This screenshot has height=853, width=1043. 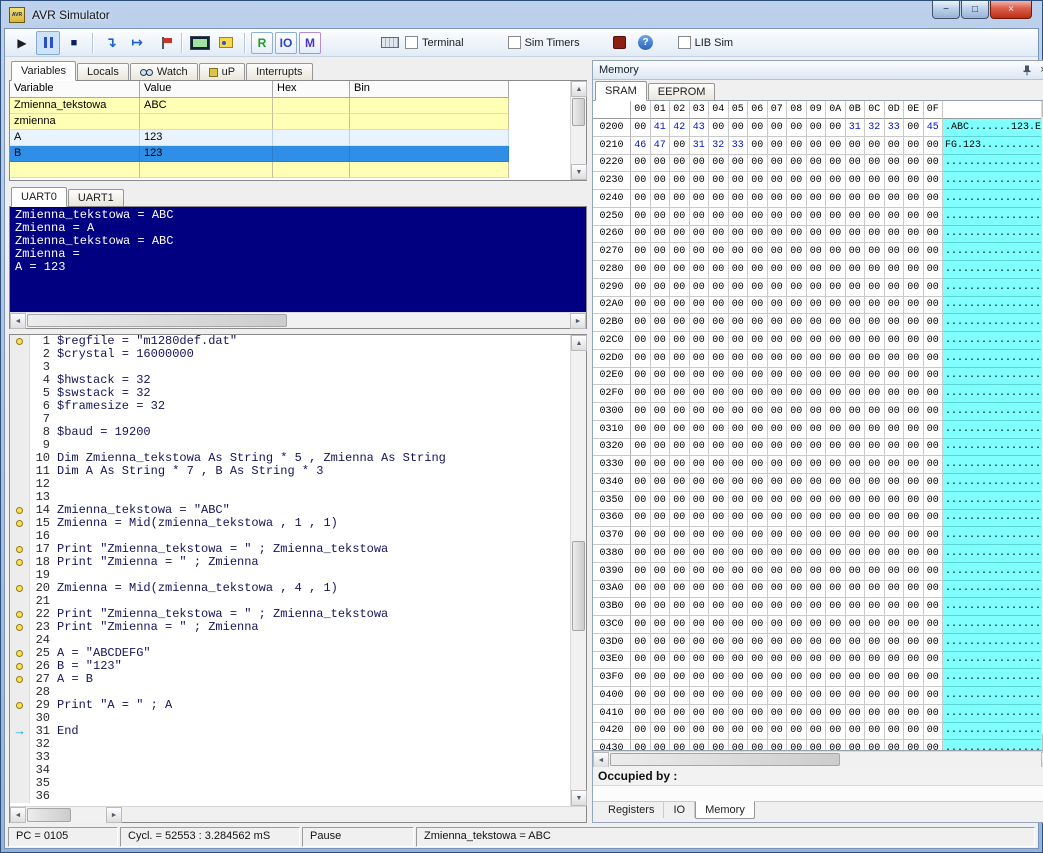 What do you see at coordinates (298, 320) in the screenshot?
I see `uart-horizontal-scrollbar: ◄ ►` at bounding box center [298, 320].